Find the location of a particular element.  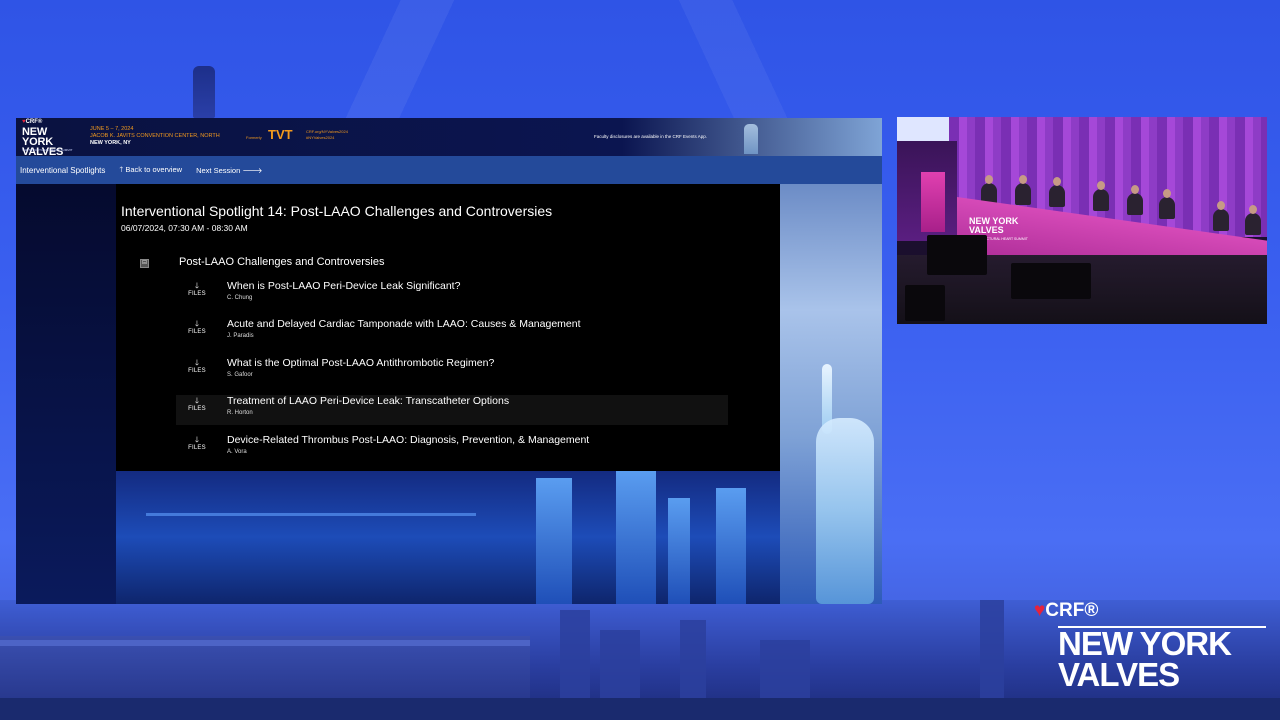

city-skyline-image is located at coordinates (466, 537).